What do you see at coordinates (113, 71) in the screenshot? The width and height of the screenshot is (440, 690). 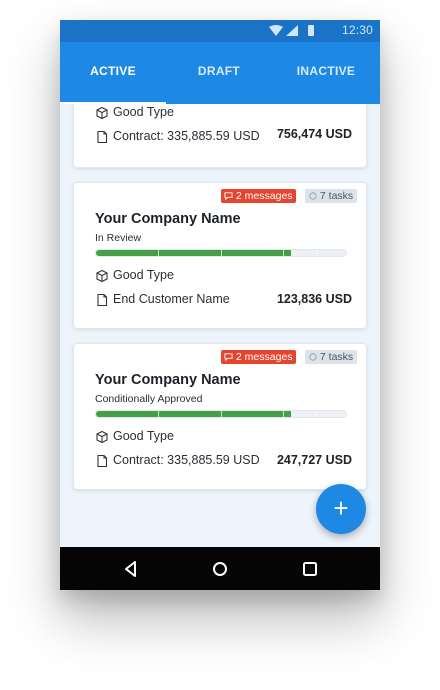 I see `tab-active: ACTIVE` at bounding box center [113, 71].